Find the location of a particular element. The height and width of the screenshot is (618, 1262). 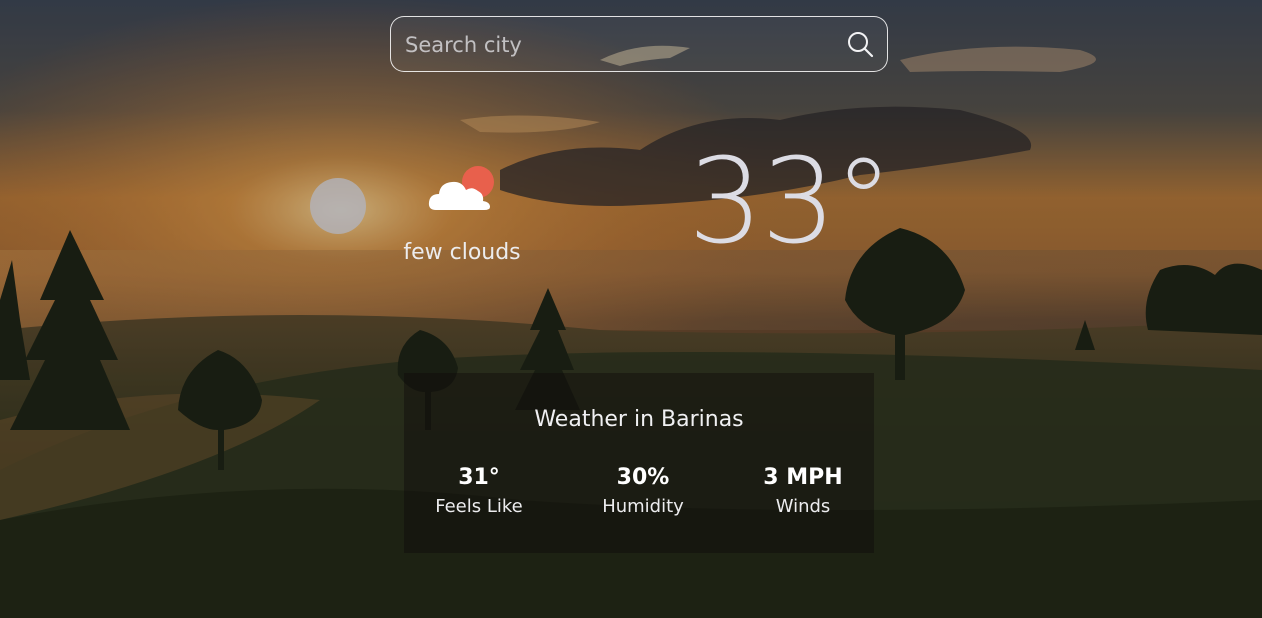

stat-value: 3 MPH is located at coordinates (803, 477).